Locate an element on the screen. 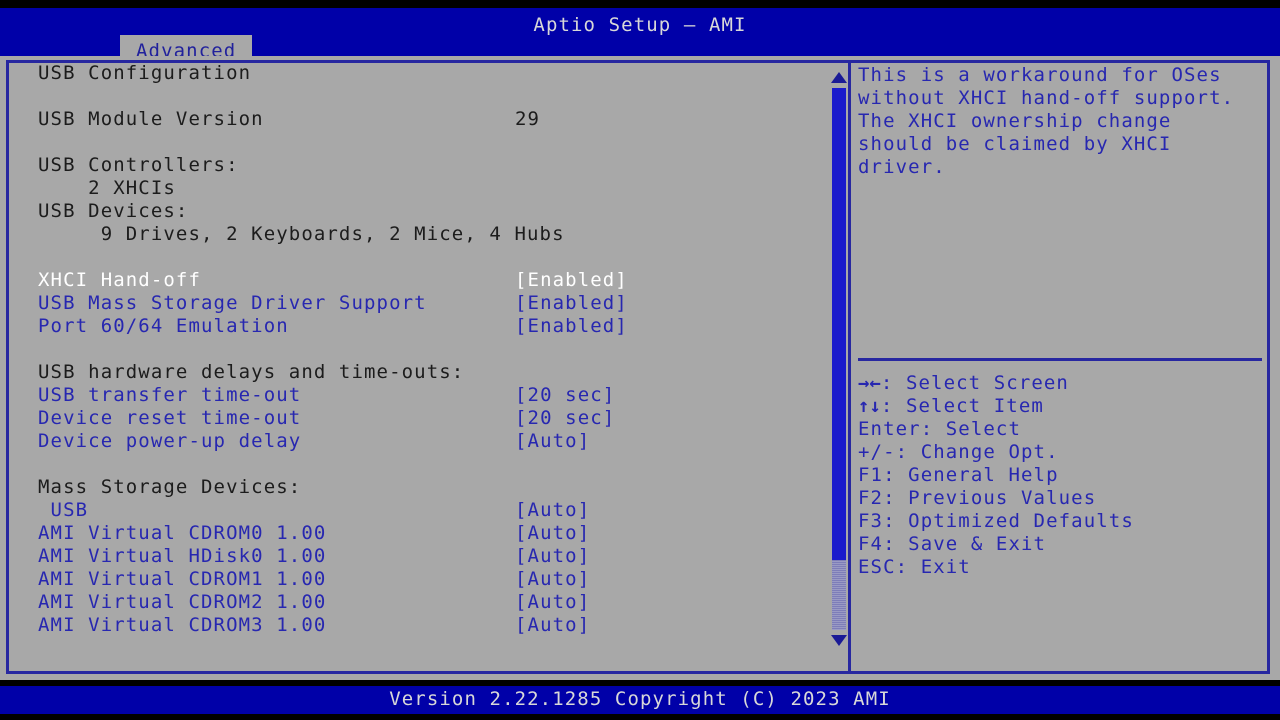  version-copyright-text: Version 2.22.1285 Copyright (C) 2023 AMI is located at coordinates (640, 699).